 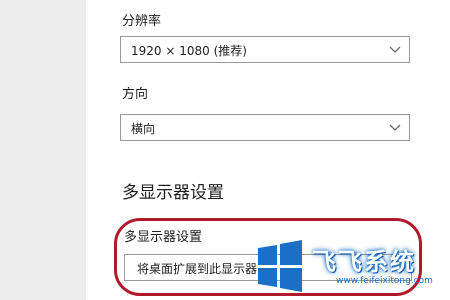 I want to click on orientation-dropdown: 横向, so click(x=265, y=127).